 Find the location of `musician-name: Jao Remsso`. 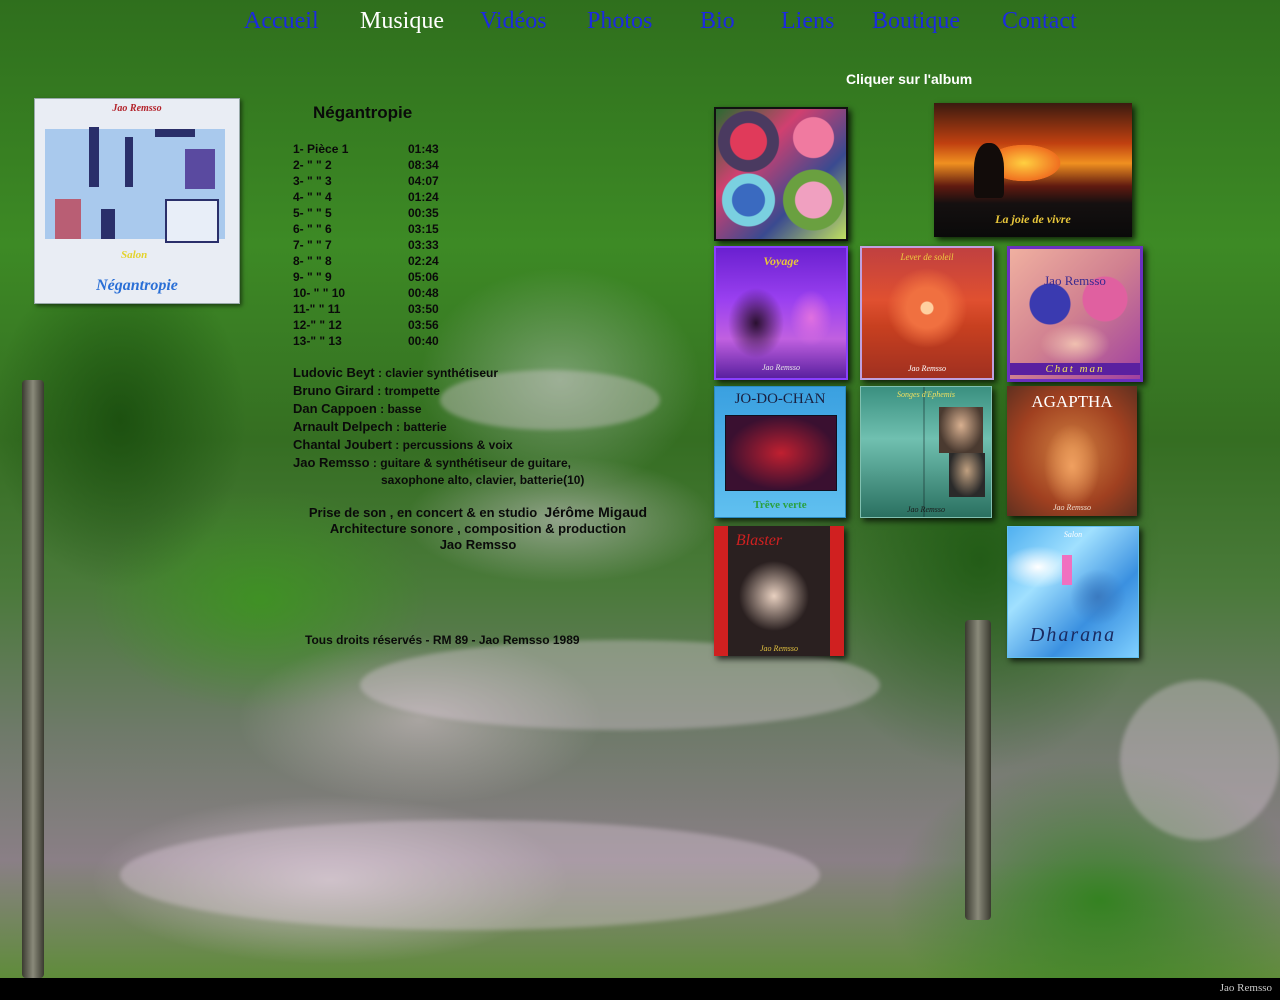

musician-name: Jao Remsso is located at coordinates (331, 462).